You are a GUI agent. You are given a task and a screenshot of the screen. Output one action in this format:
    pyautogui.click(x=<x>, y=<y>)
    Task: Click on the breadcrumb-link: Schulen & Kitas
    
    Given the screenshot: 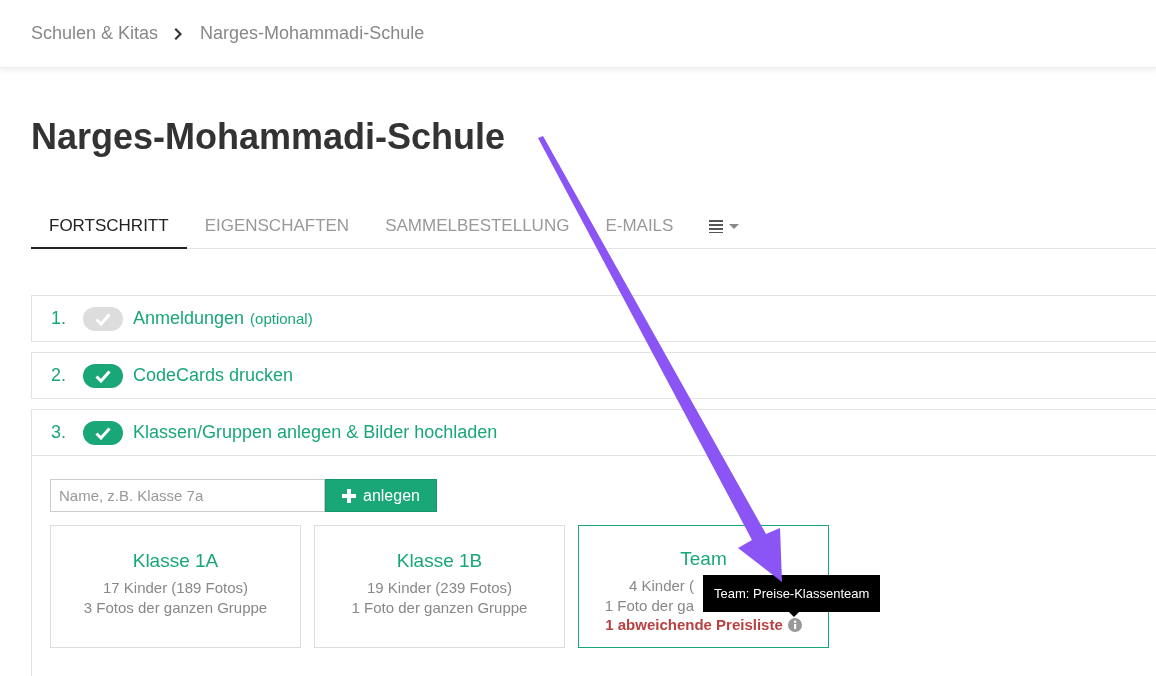 What is the action you would take?
    pyautogui.click(x=95, y=33)
    